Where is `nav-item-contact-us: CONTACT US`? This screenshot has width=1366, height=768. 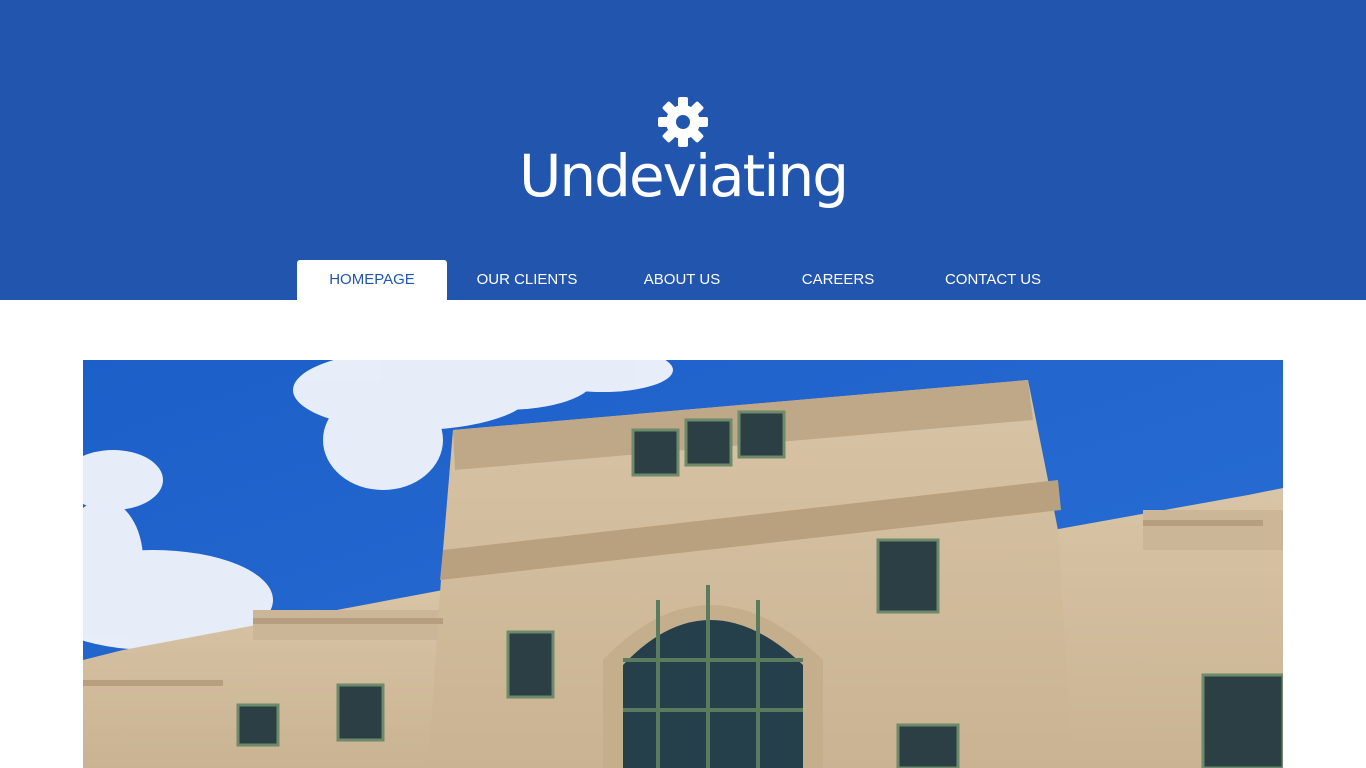
nav-item-contact-us: CONTACT US is located at coordinates (993, 280).